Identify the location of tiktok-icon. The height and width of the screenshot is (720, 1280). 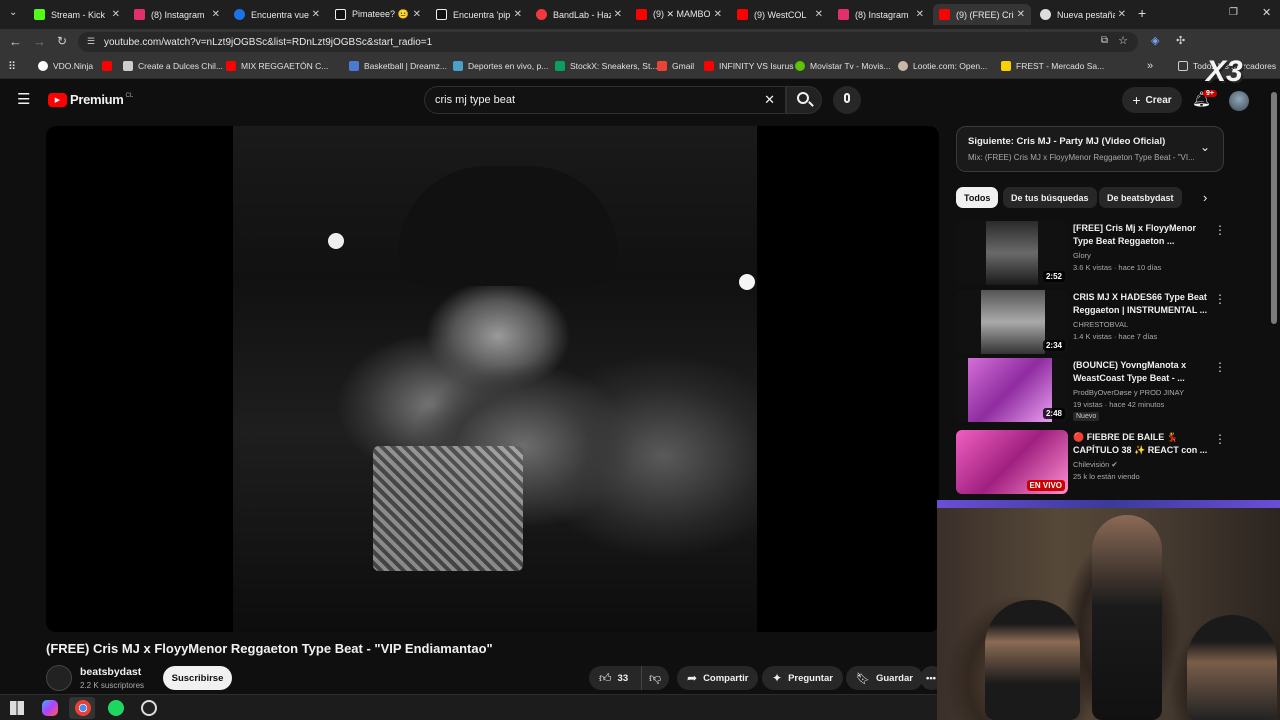
(340, 14).